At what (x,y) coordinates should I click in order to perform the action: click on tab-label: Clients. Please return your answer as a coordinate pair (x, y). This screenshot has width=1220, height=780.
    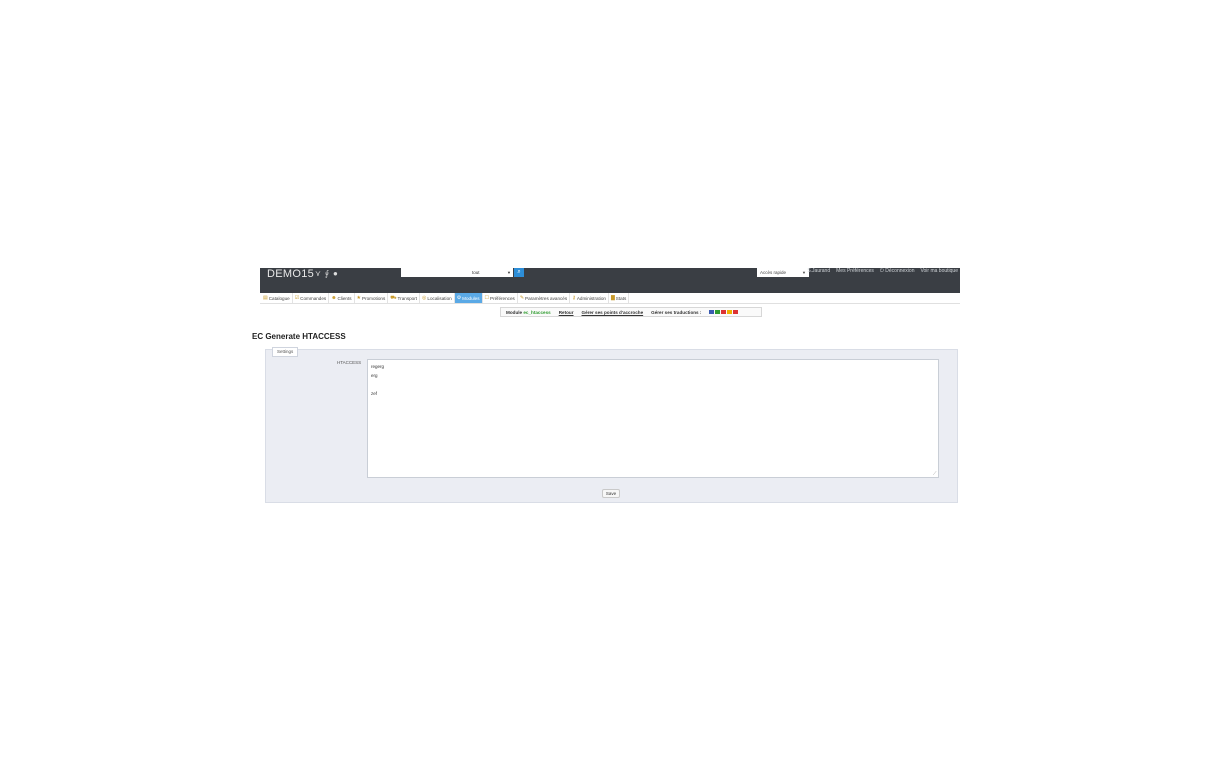
    Looking at the image, I should click on (344, 298).